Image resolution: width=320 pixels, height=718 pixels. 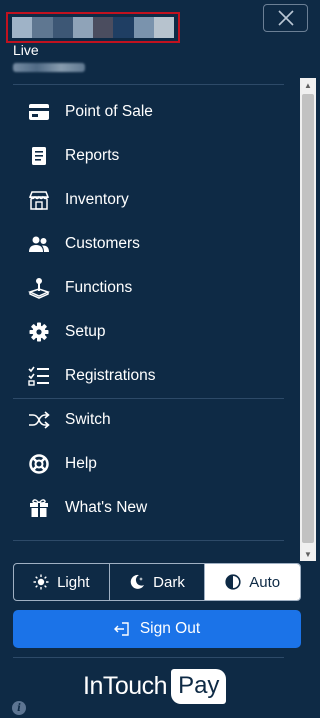 I want to click on nav-item-label: Reports, so click(x=92, y=155).